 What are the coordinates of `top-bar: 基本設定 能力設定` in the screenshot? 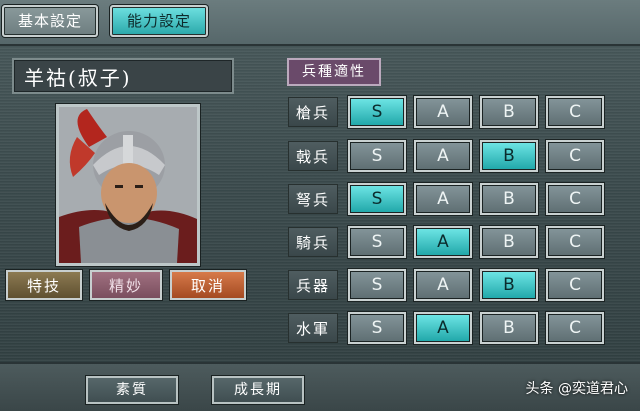 It's located at (320, 23).